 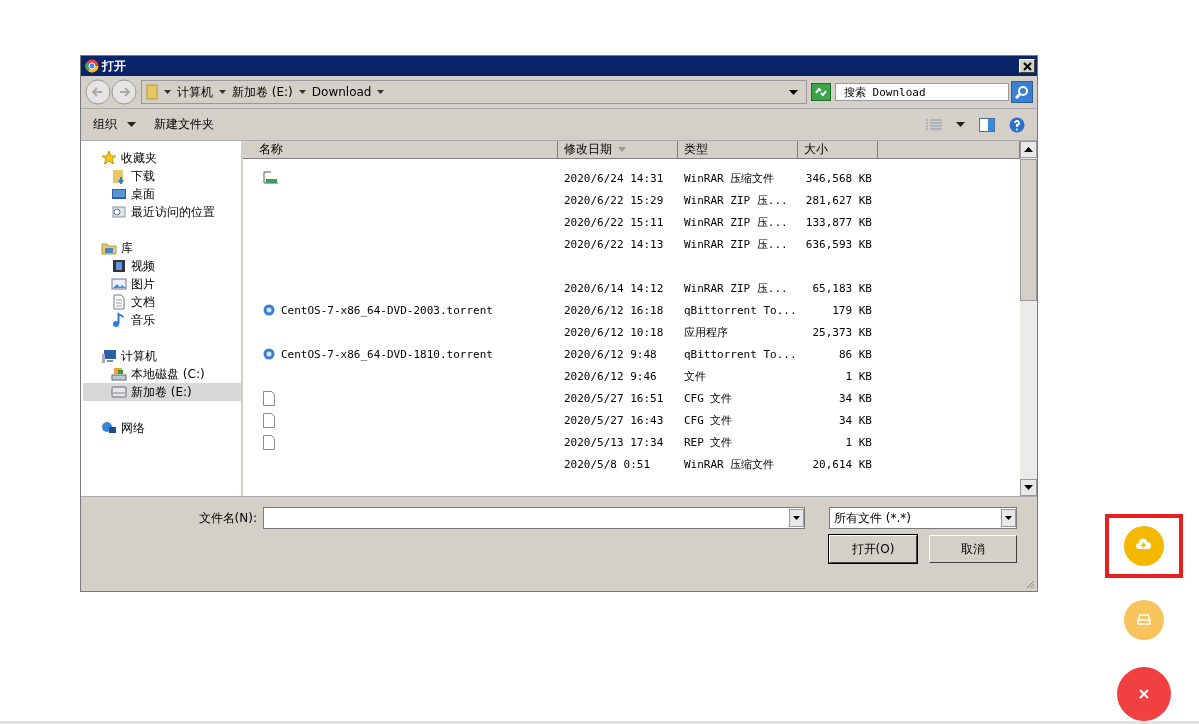 I want to click on date-cell-text: 2020/5/13 17:34, so click(x=614, y=442).